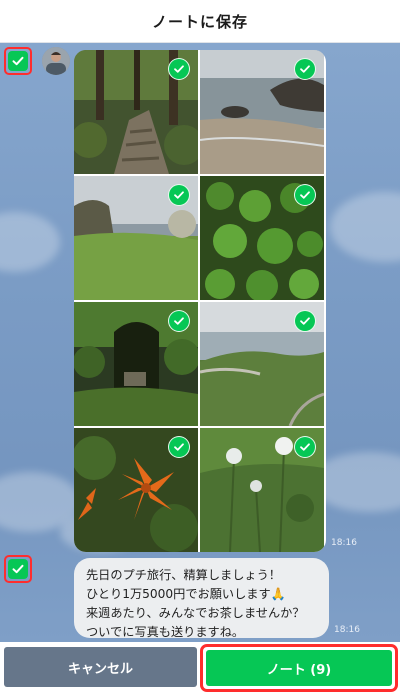  Describe the element at coordinates (186, 594) in the screenshot. I see `message-line: ひとり1万5000円でお願いします🙏` at that location.